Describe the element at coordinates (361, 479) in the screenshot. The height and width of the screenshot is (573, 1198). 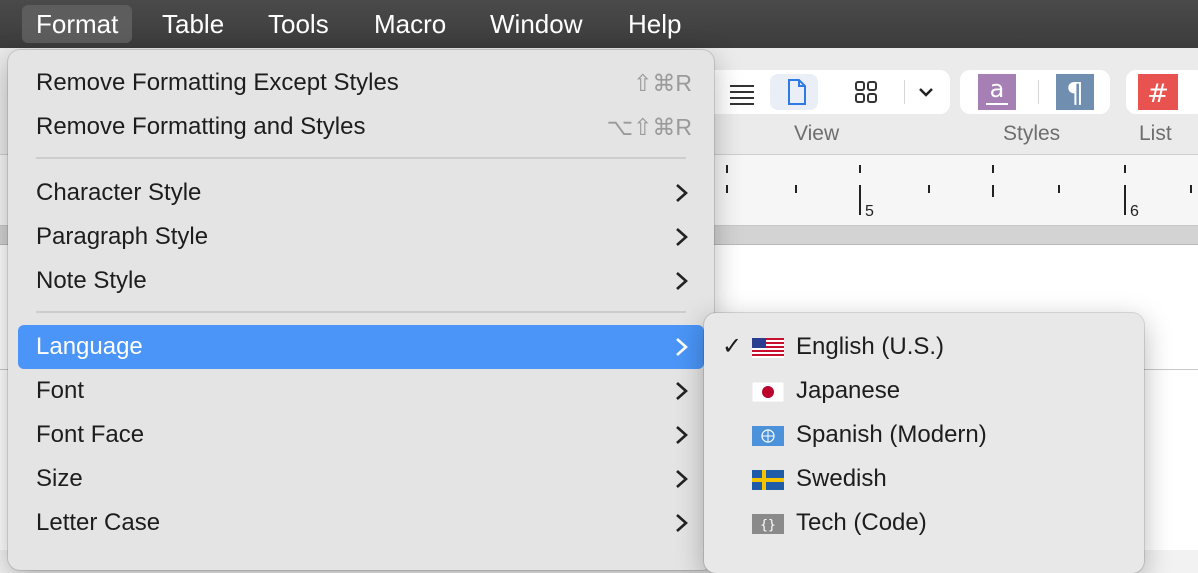
I see `size-item: Size` at that location.